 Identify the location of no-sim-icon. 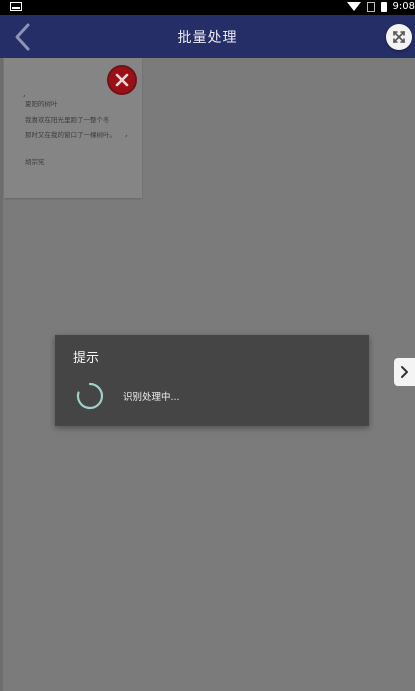
(370, 6).